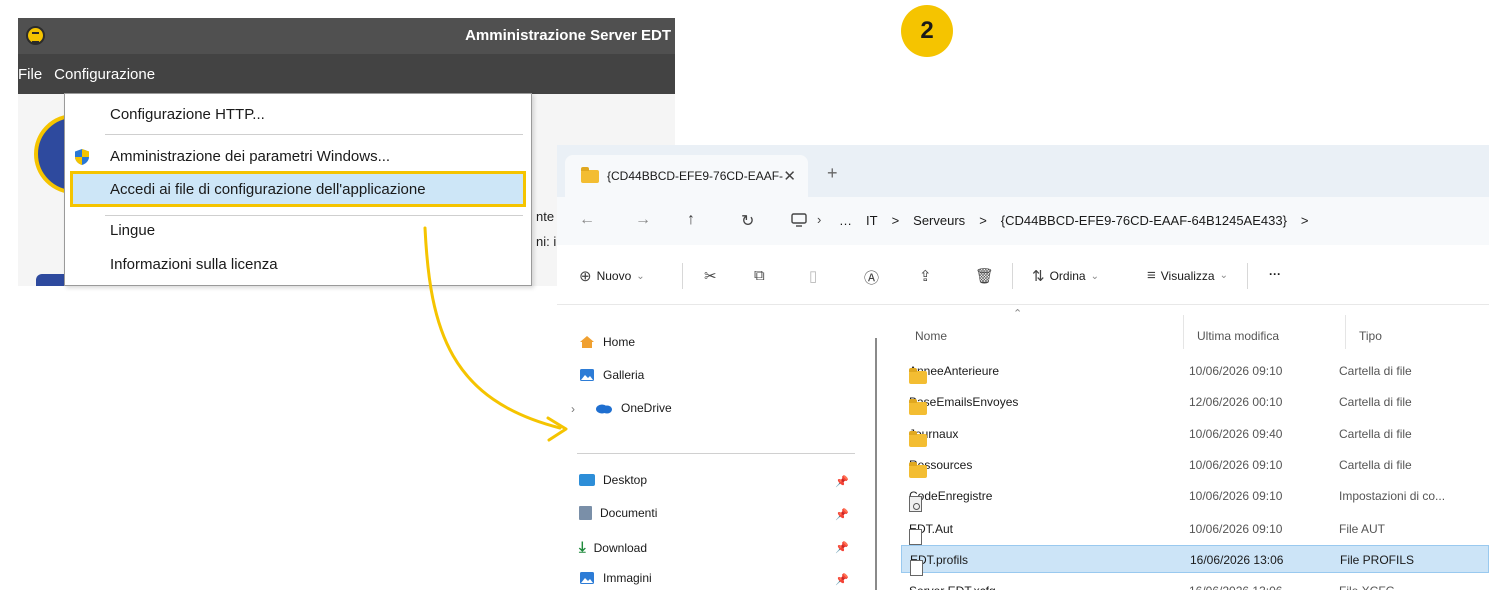  I want to click on delete-button: 🗑, so click(984, 276).